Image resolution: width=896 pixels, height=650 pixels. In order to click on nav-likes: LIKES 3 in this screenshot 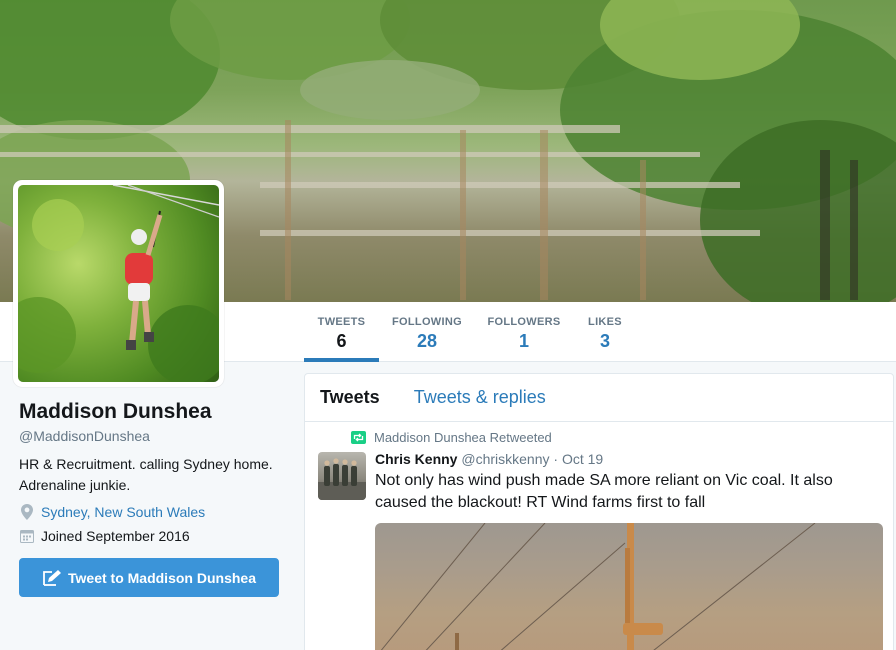, I will do `click(605, 332)`.